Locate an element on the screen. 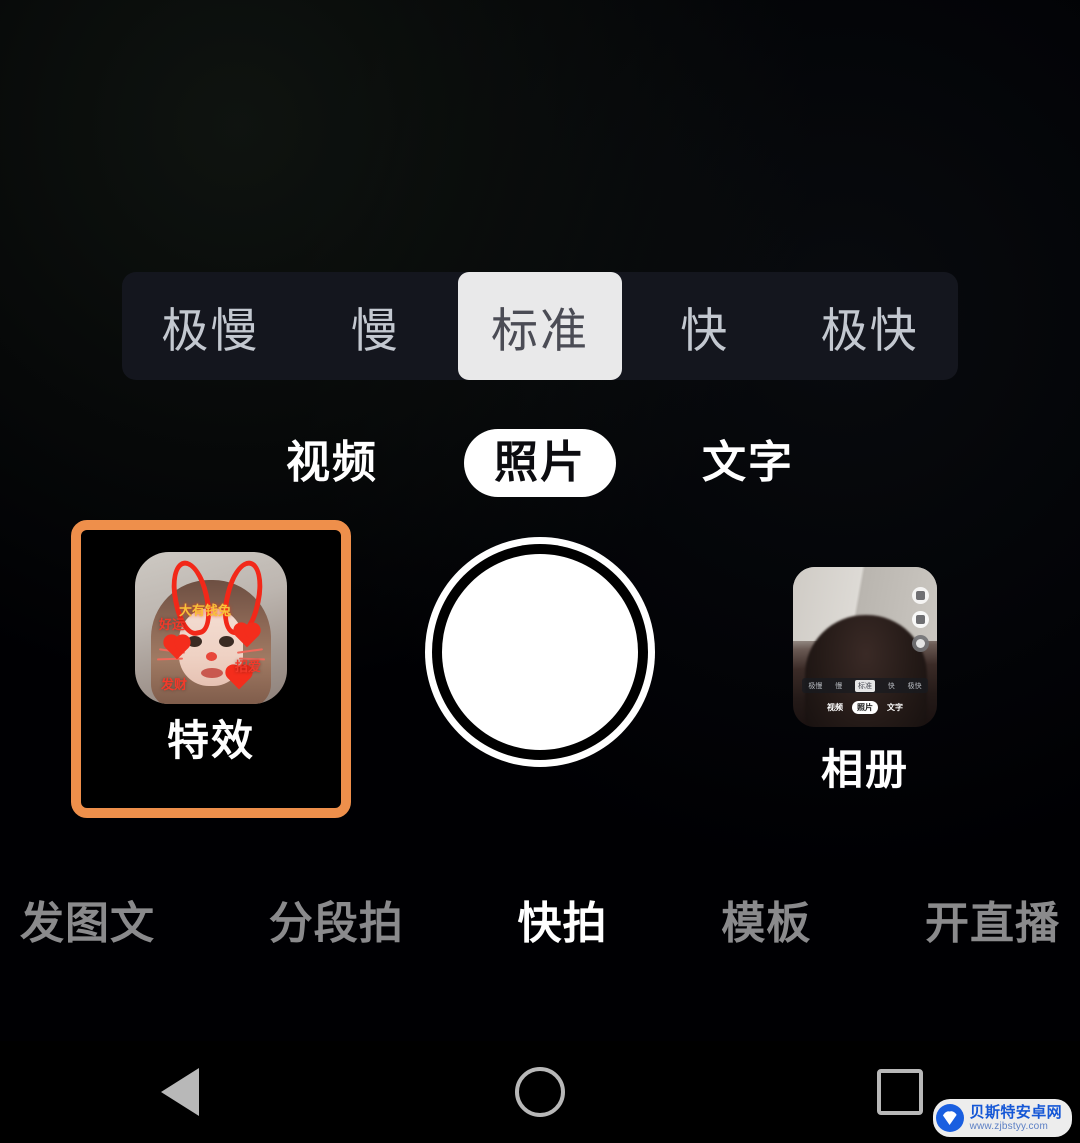 This screenshot has height=1143, width=1080. nav-item-go-live: 开直播 is located at coordinates (992, 924).